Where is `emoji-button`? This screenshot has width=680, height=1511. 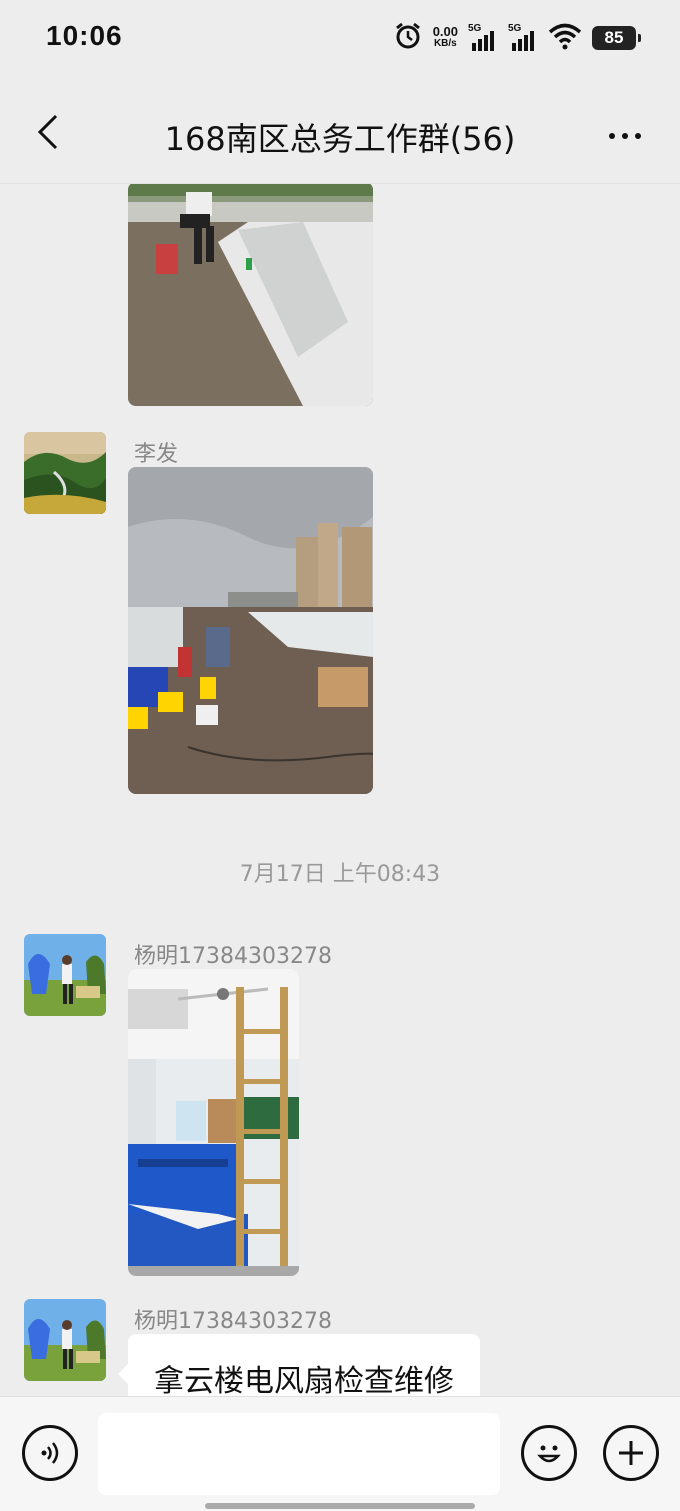 emoji-button is located at coordinates (549, 1453).